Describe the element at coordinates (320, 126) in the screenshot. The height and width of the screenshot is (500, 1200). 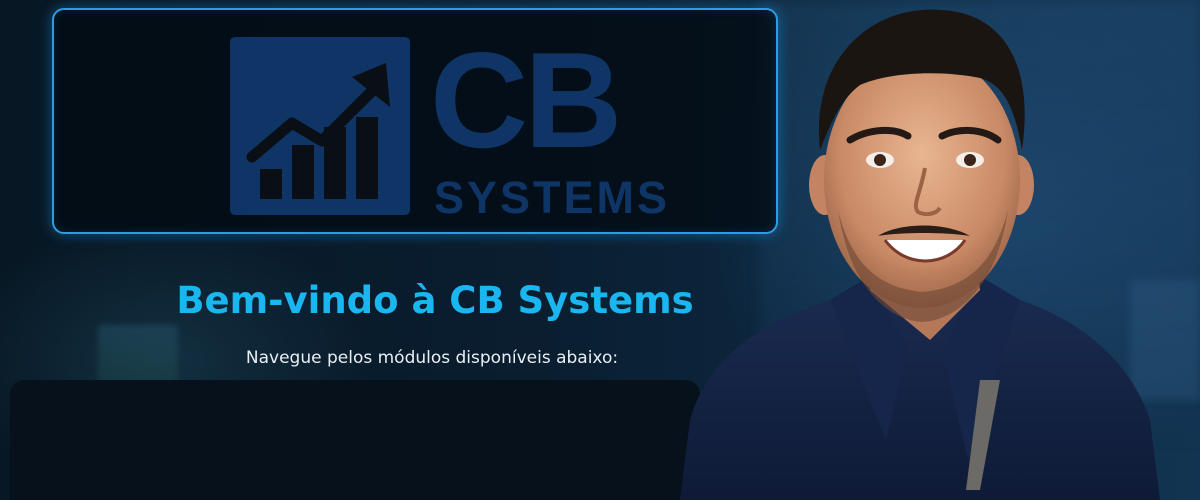
I see `rising-chart-arrow-icon` at that location.